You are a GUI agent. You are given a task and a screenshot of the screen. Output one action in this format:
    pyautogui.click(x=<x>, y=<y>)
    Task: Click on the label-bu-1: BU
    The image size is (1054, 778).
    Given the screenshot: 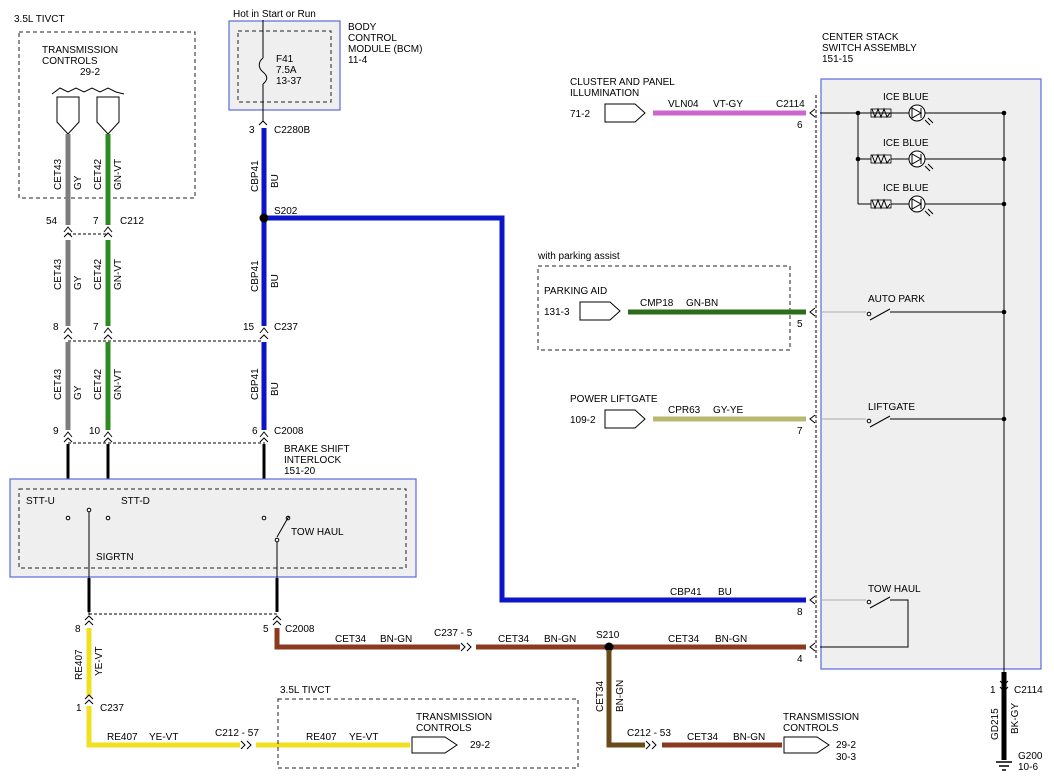 What is the action you would take?
    pyautogui.click(x=275, y=181)
    